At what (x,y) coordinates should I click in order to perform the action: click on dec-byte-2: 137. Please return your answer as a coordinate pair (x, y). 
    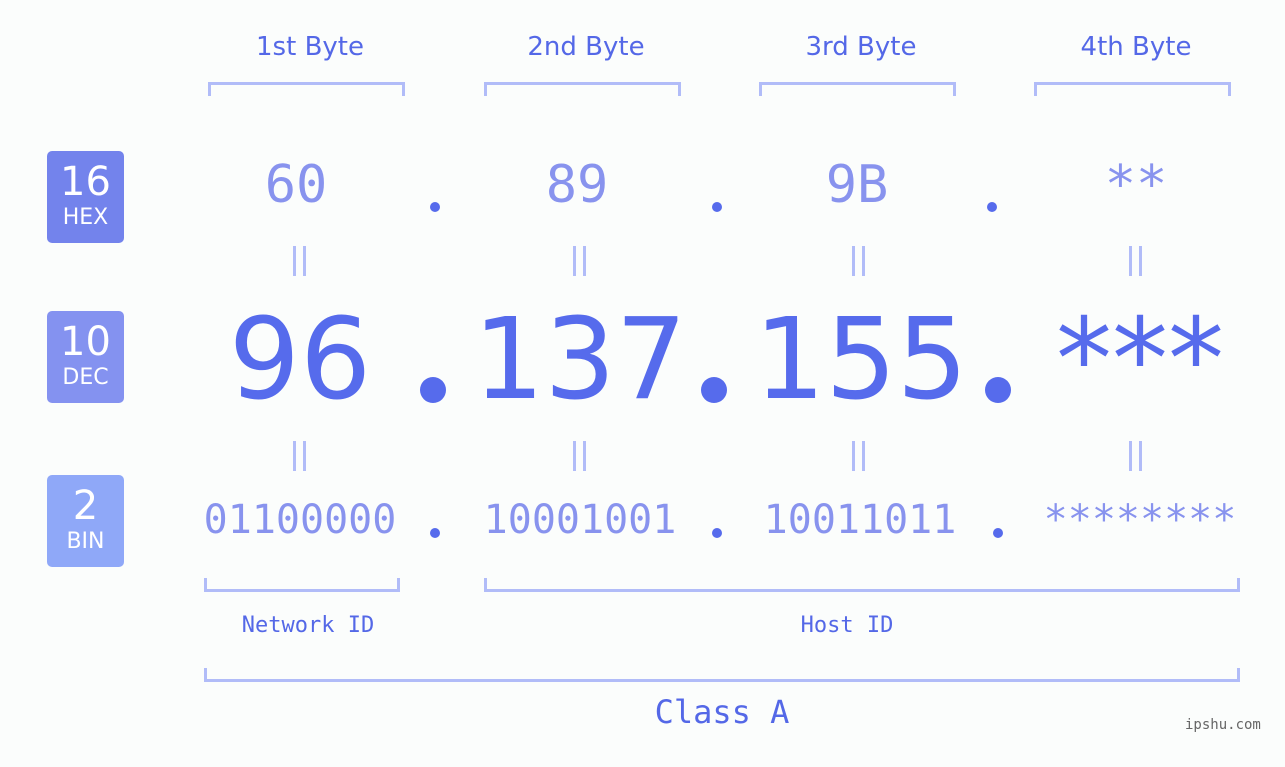
    Looking at the image, I should click on (580, 360).